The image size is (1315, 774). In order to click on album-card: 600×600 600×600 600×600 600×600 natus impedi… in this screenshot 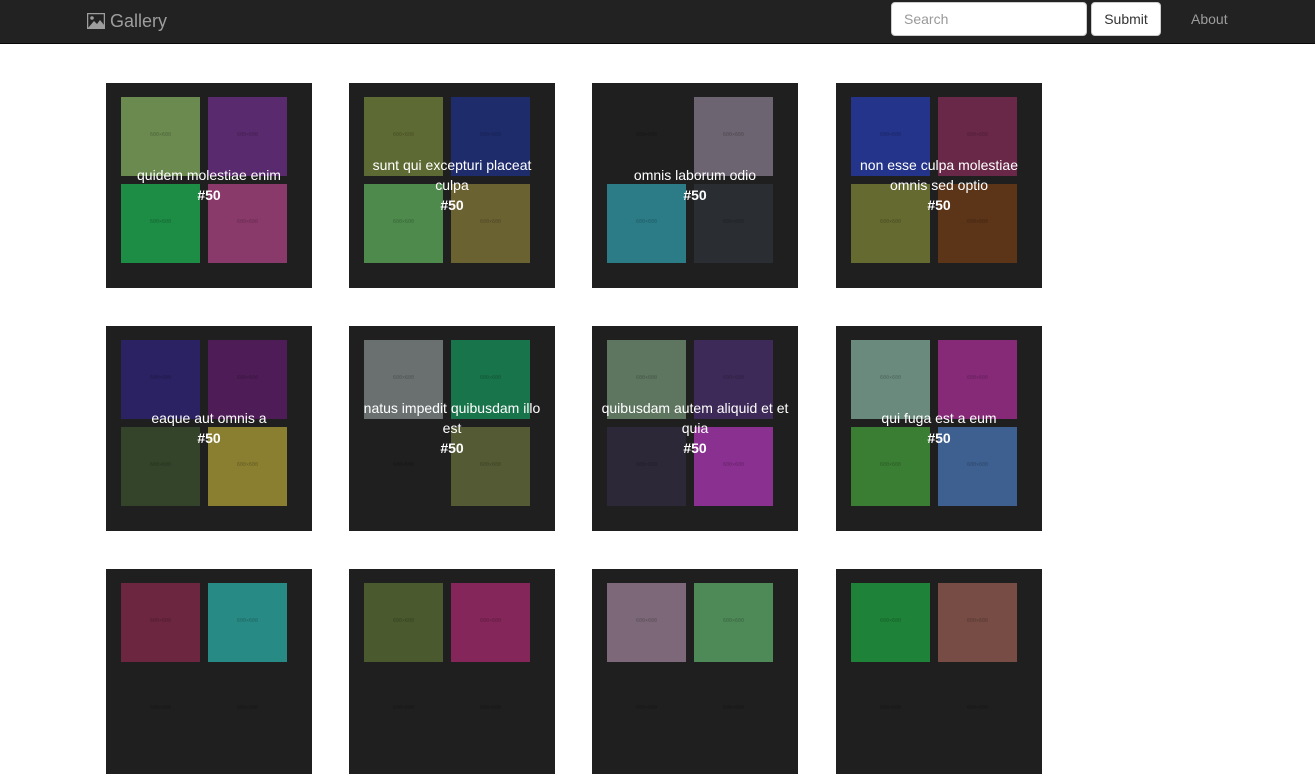, I will do `click(452, 428)`.